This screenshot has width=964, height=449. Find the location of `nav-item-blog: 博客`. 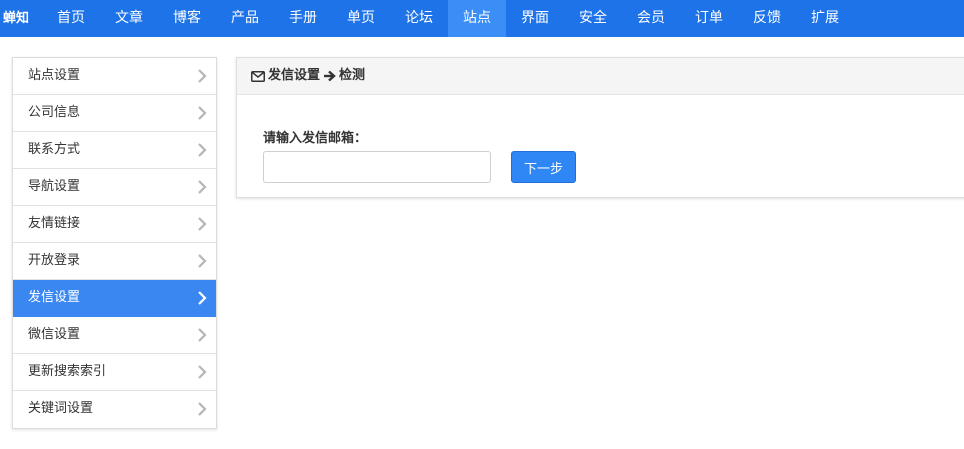

nav-item-blog: 博客 is located at coordinates (187, 18).